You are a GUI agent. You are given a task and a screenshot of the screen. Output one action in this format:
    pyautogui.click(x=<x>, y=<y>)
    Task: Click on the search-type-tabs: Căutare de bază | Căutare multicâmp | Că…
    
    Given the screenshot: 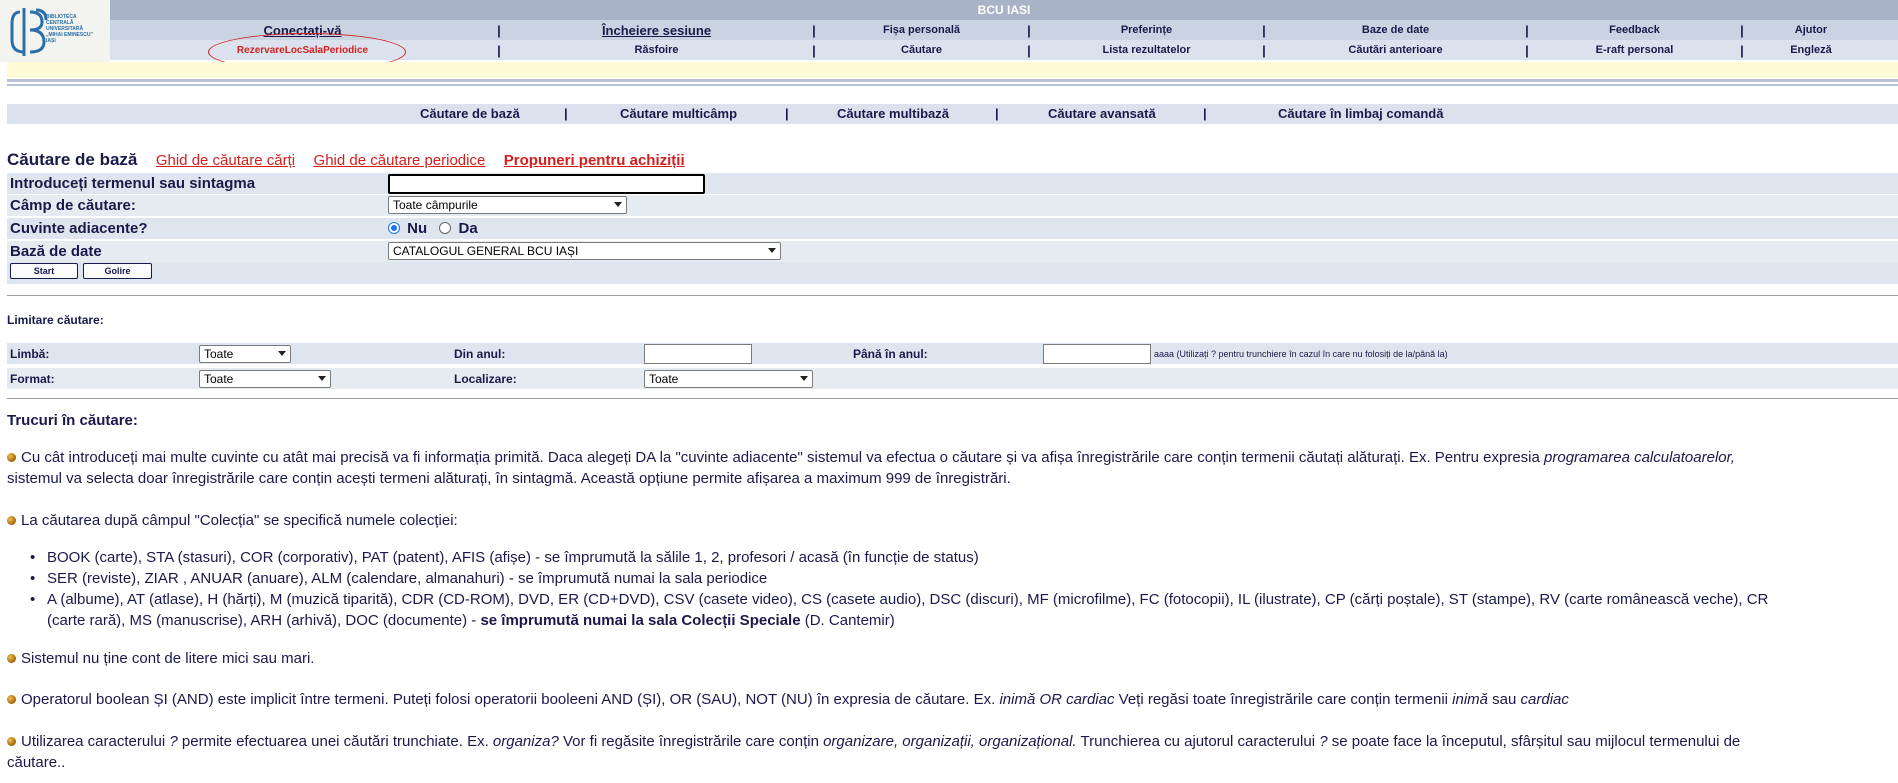 What is the action you would take?
    pyautogui.click(x=952, y=114)
    